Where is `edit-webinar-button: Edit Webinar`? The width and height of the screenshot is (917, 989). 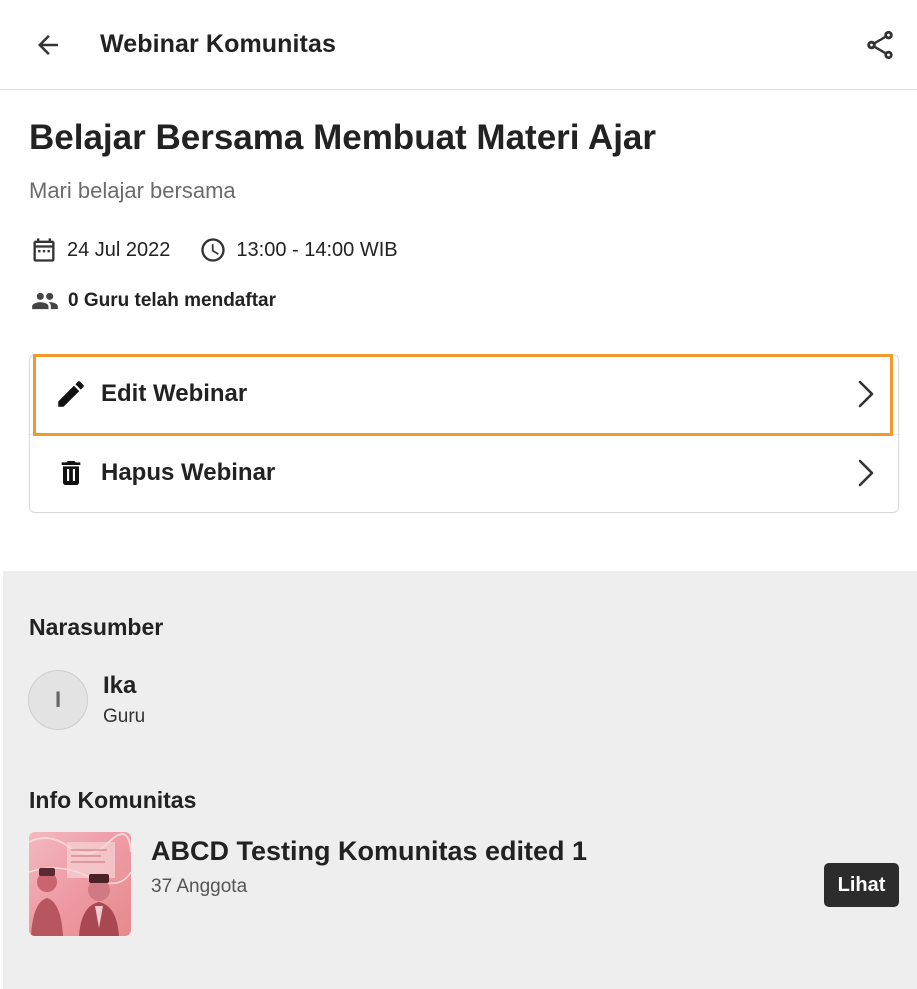
edit-webinar-button: Edit Webinar is located at coordinates (464, 394).